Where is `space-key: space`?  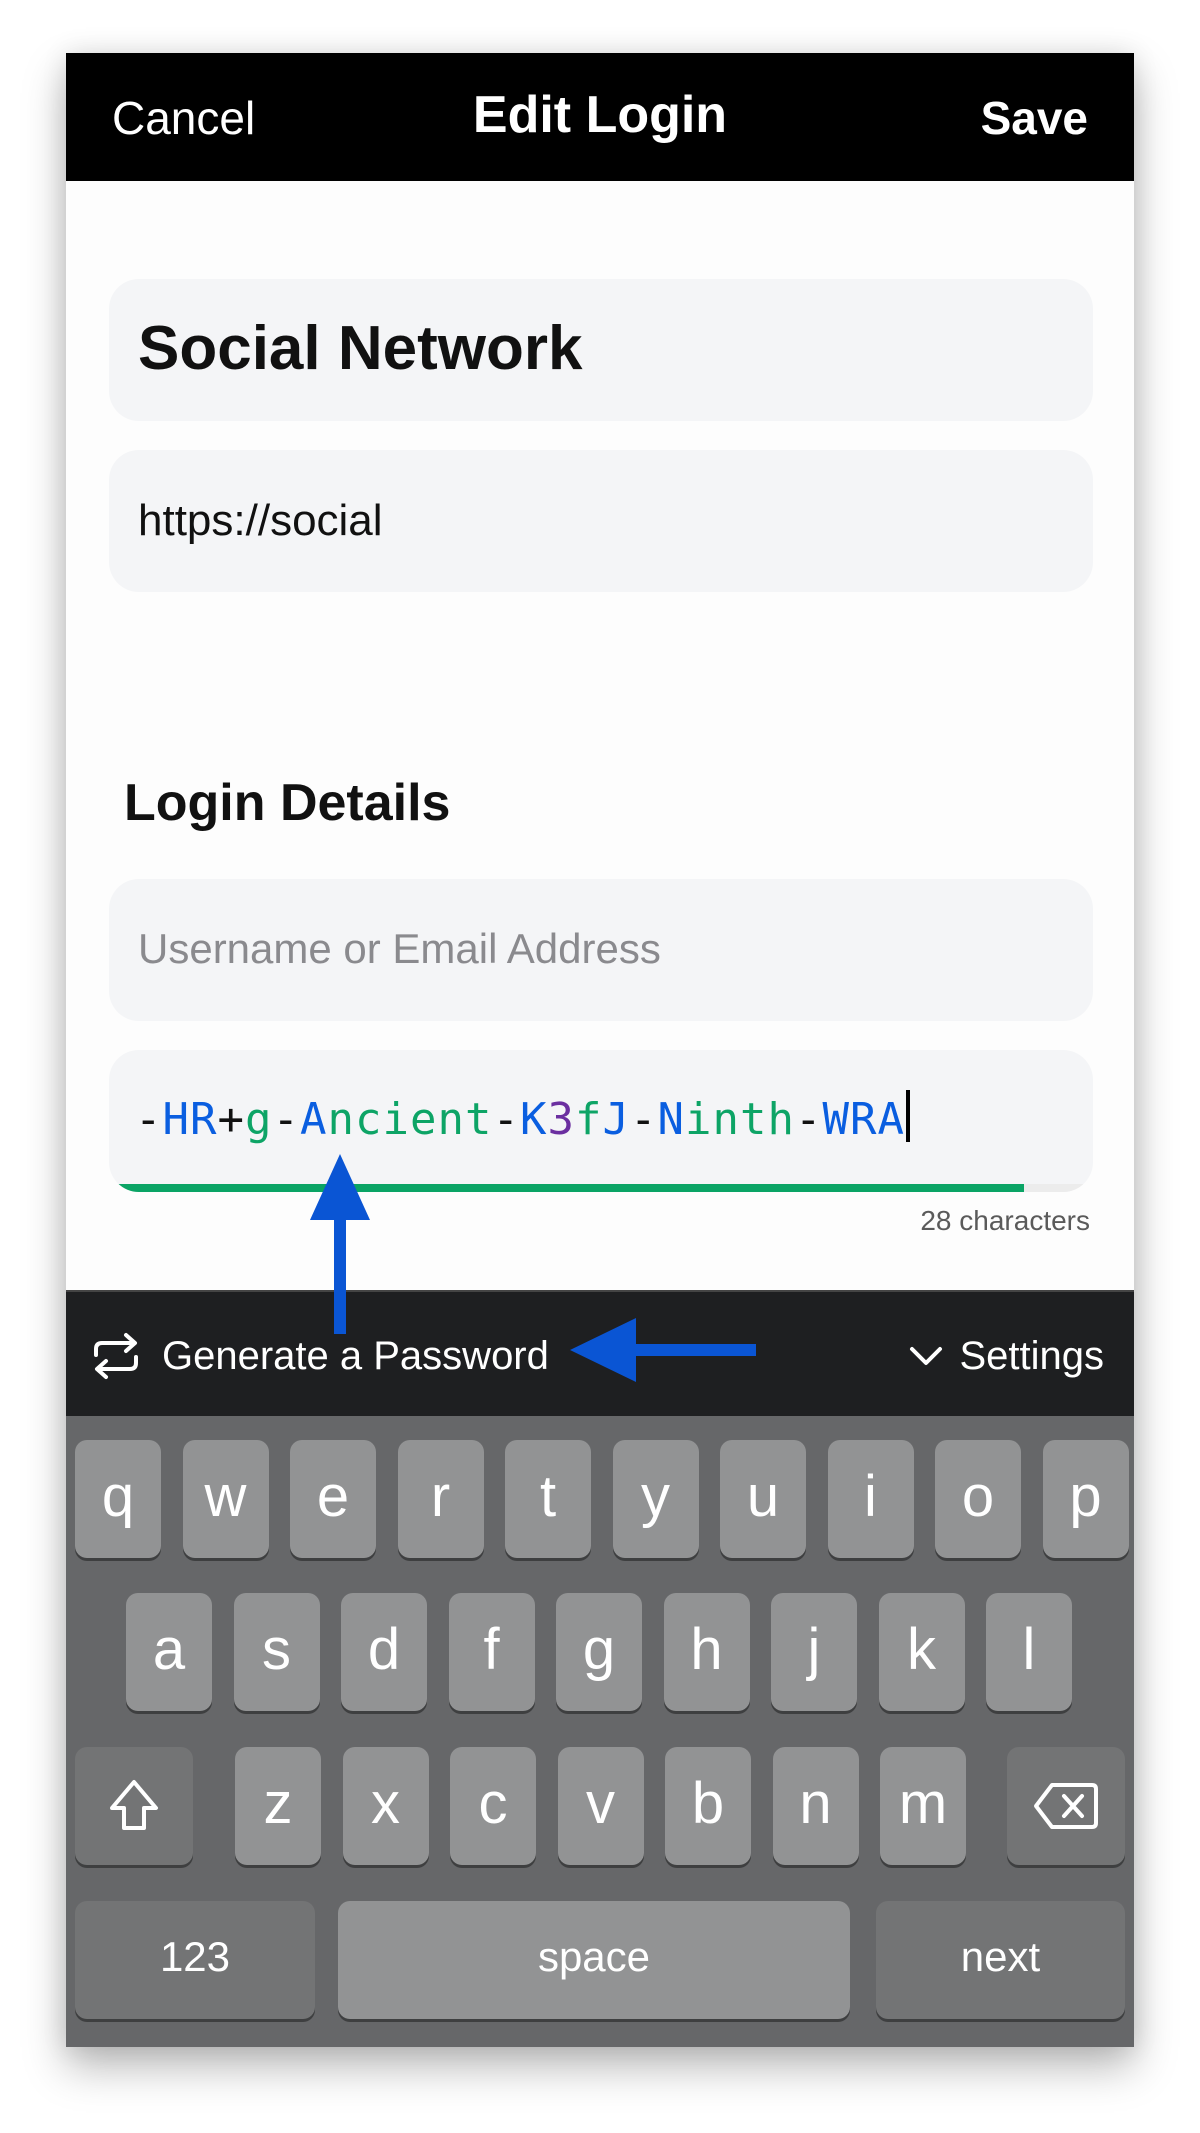
space-key: space is located at coordinates (594, 1960).